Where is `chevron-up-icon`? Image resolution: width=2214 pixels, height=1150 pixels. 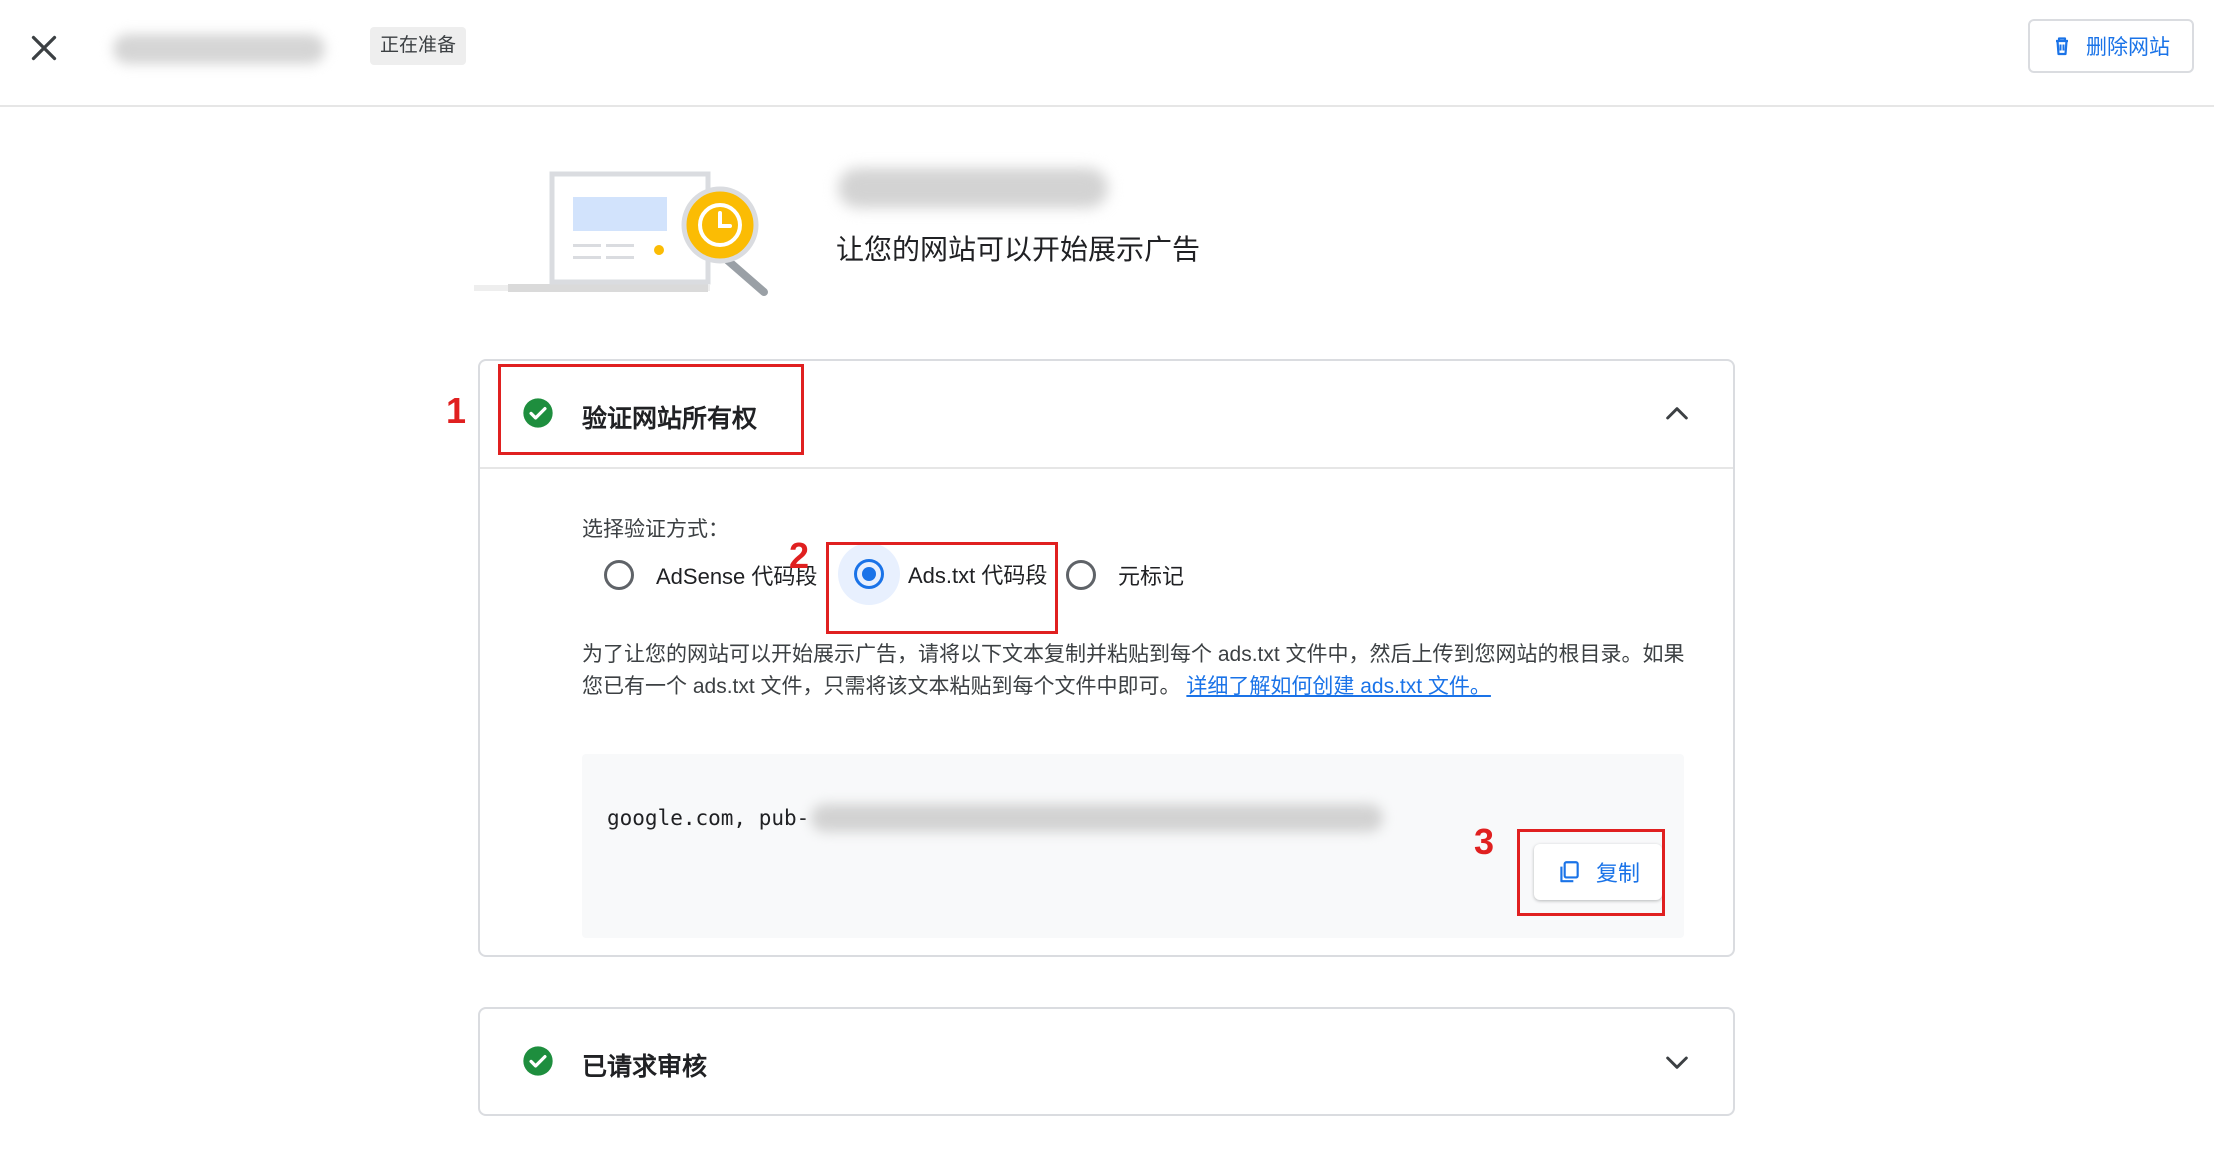 chevron-up-icon is located at coordinates (1677, 414).